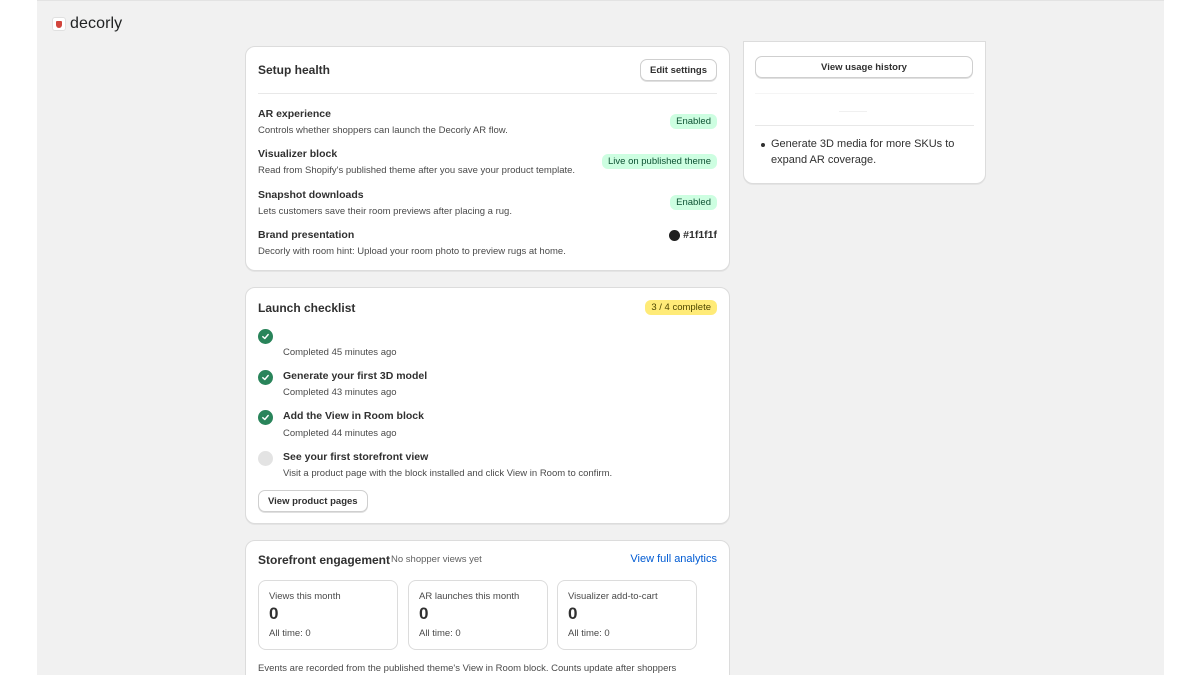 This screenshot has height=675, width=1200. What do you see at coordinates (307, 308) in the screenshot?
I see `launch-checklist-title: Launch checklist` at bounding box center [307, 308].